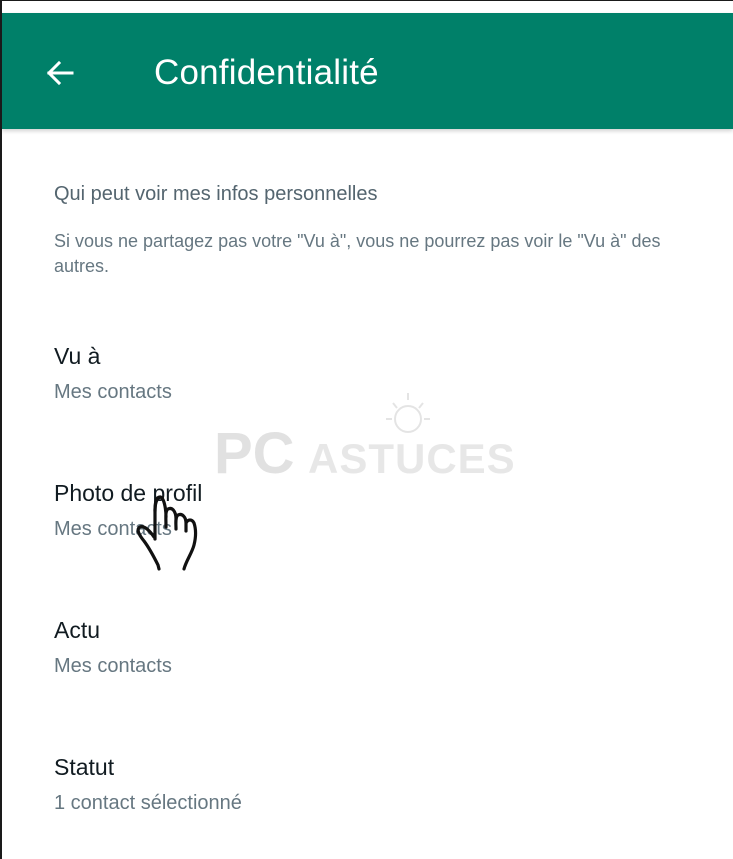 This screenshot has width=733, height=859. Describe the element at coordinates (148, 803) in the screenshot. I see `setting-value: 1 contact sélectionné` at that location.